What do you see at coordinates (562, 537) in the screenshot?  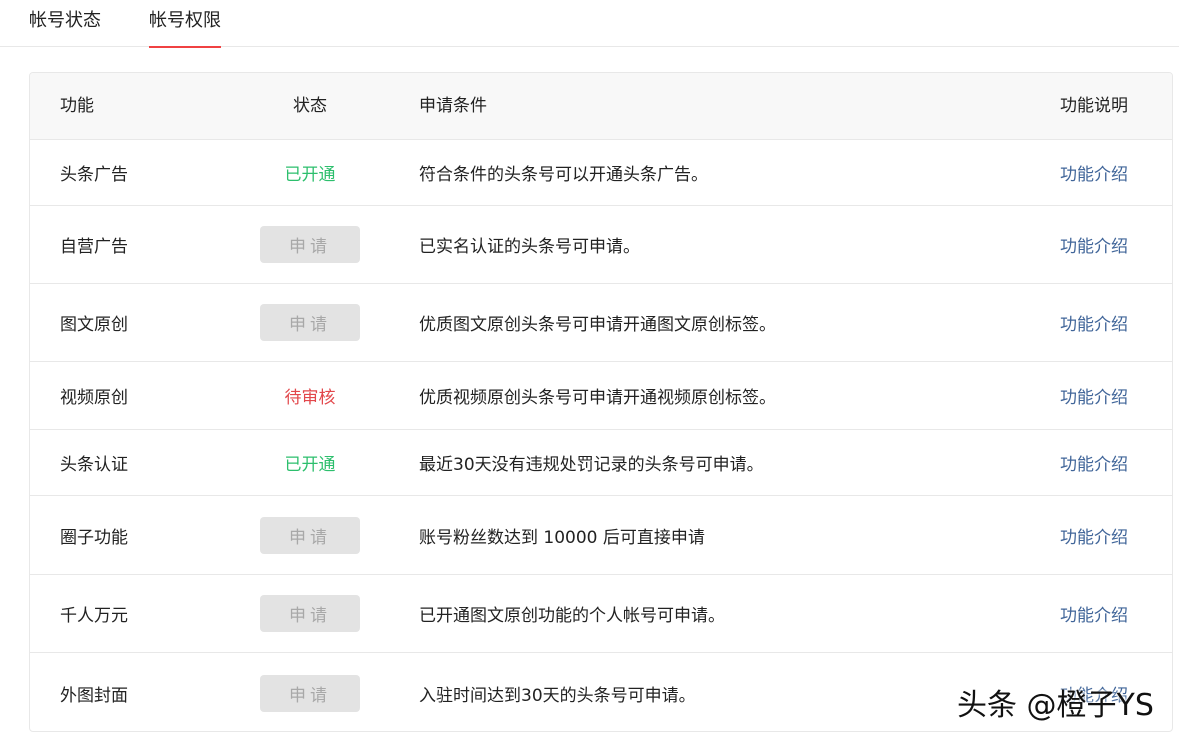 I see `apply-condition: 账号粉丝数达到 10000 后可直接申请` at bounding box center [562, 537].